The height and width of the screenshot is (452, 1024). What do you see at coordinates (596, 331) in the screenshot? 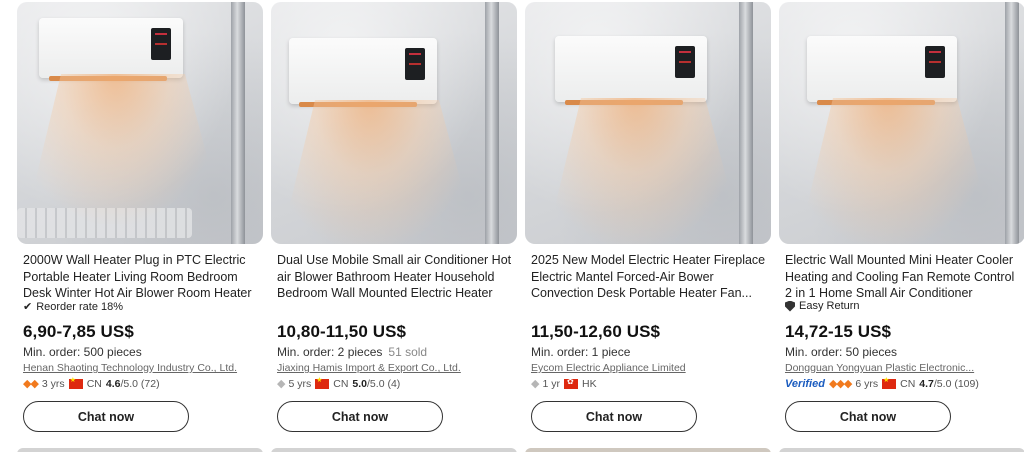
I see `product-price: 11,50-12,60 US$` at bounding box center [596, 331].